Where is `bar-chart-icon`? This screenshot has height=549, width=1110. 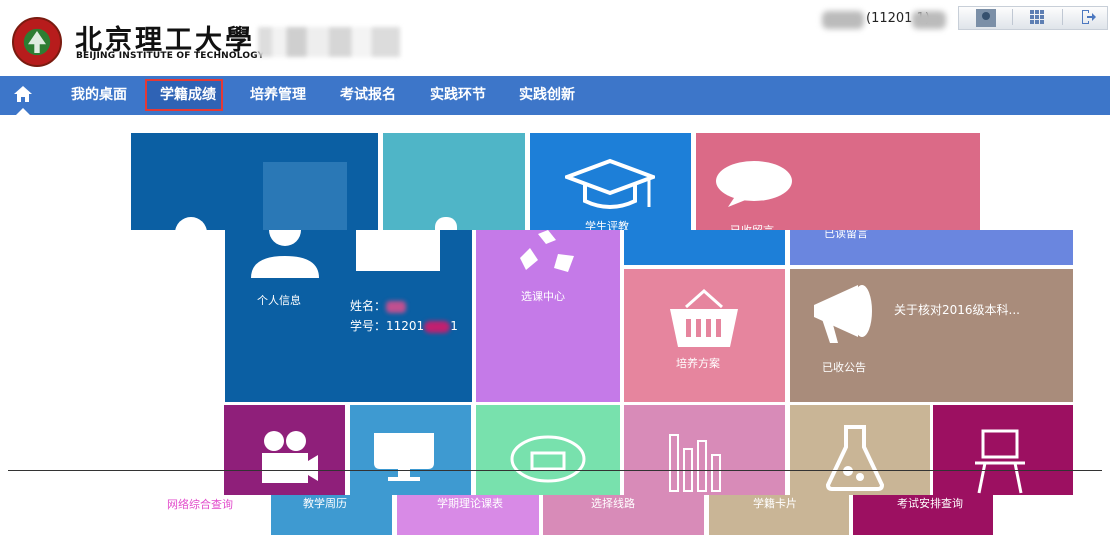 bar-chart-icon is located at coordinates (695, 463).